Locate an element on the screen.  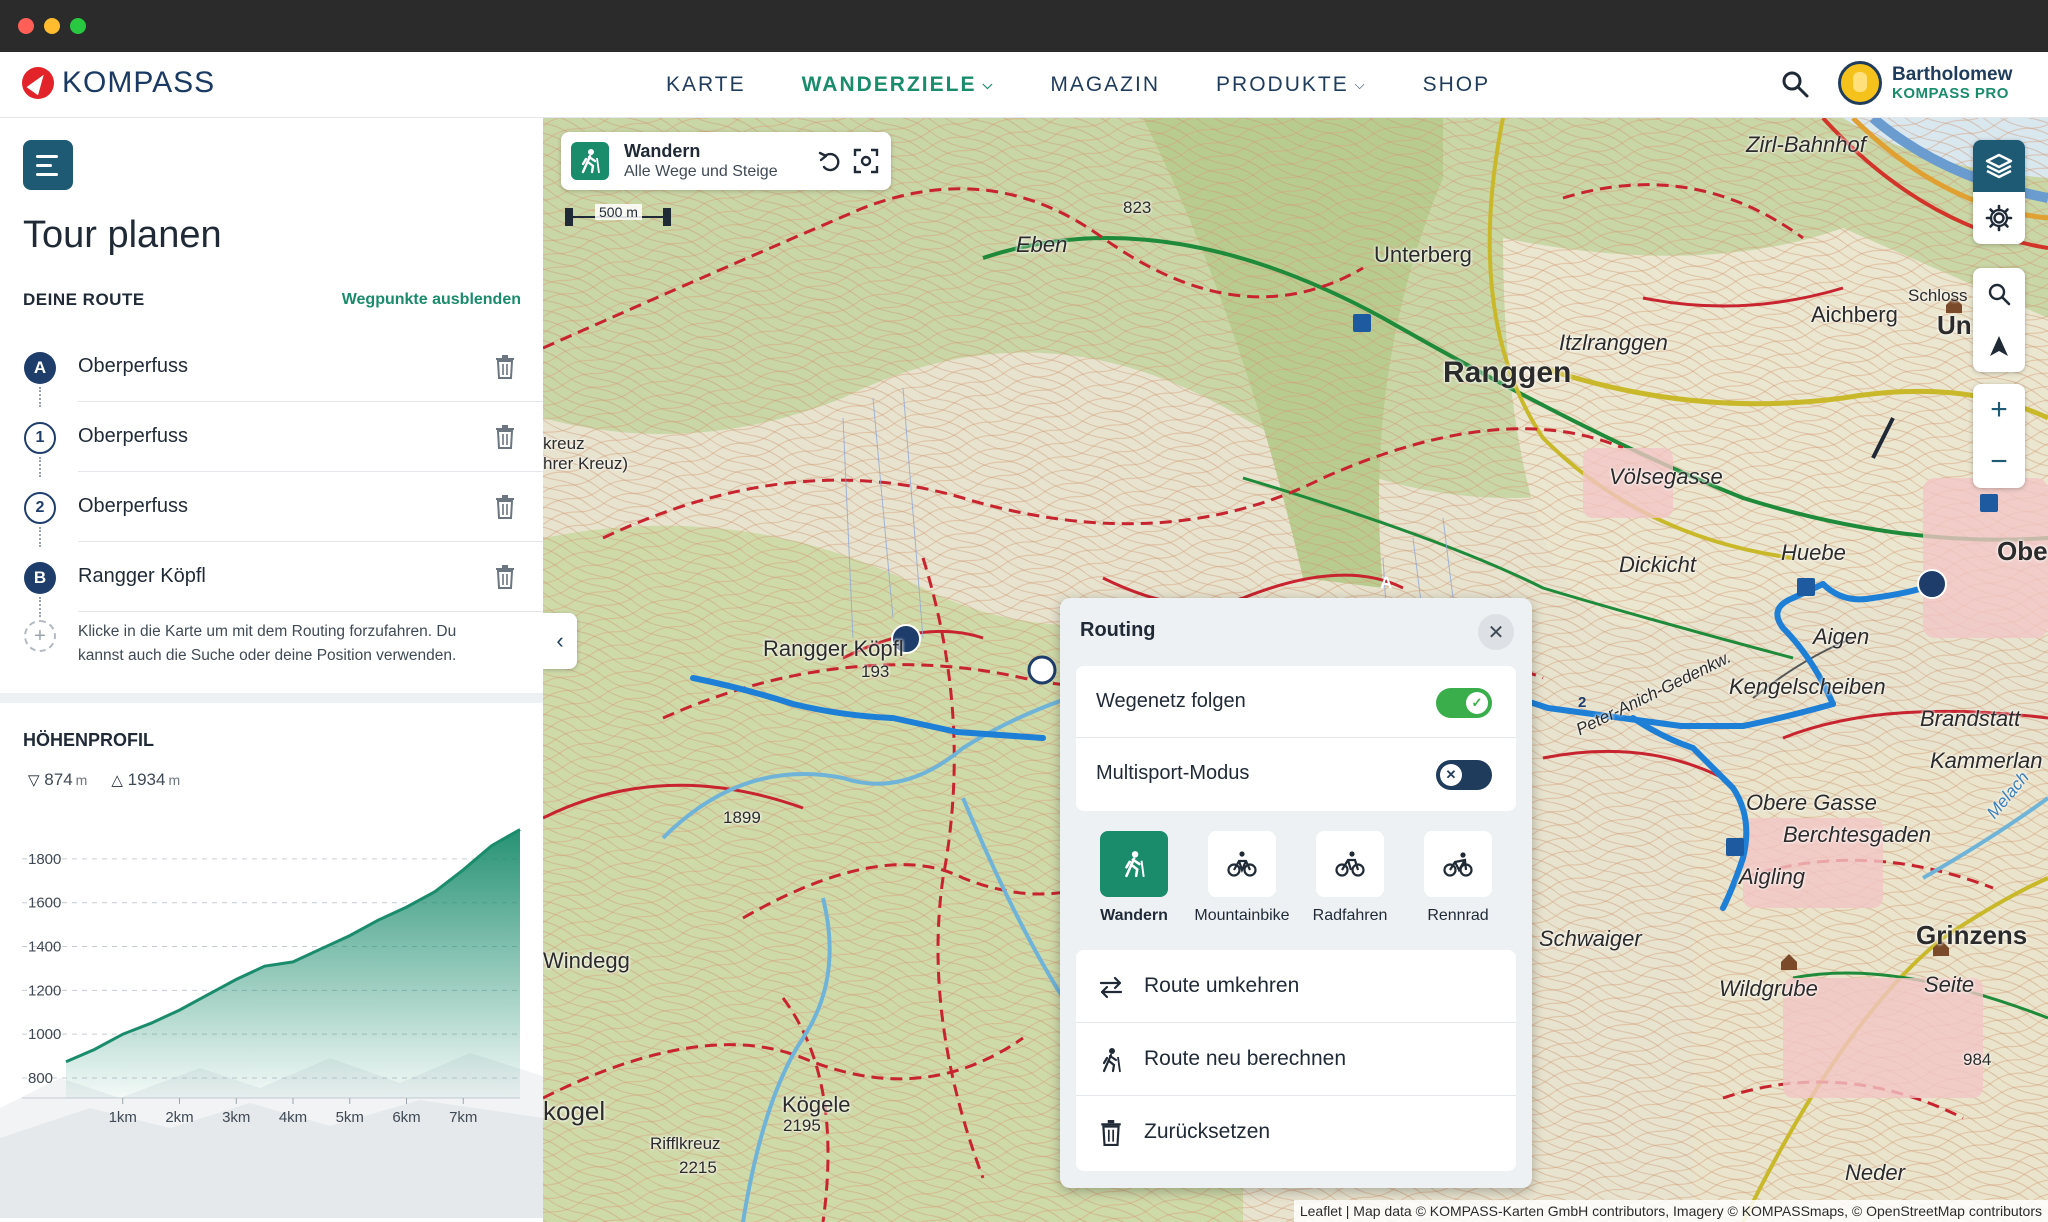
scale-label: 500 m is located at coordinates (618, 212).